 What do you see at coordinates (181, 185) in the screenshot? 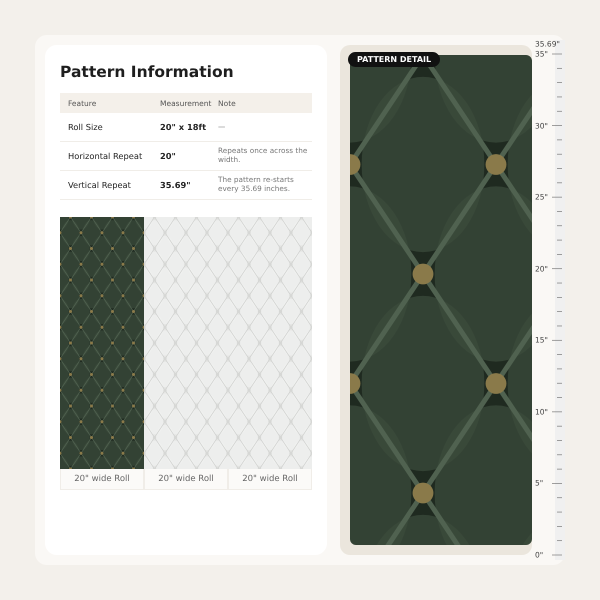
I see `table-cell: 35.69"` at bounding box center [181, 185].